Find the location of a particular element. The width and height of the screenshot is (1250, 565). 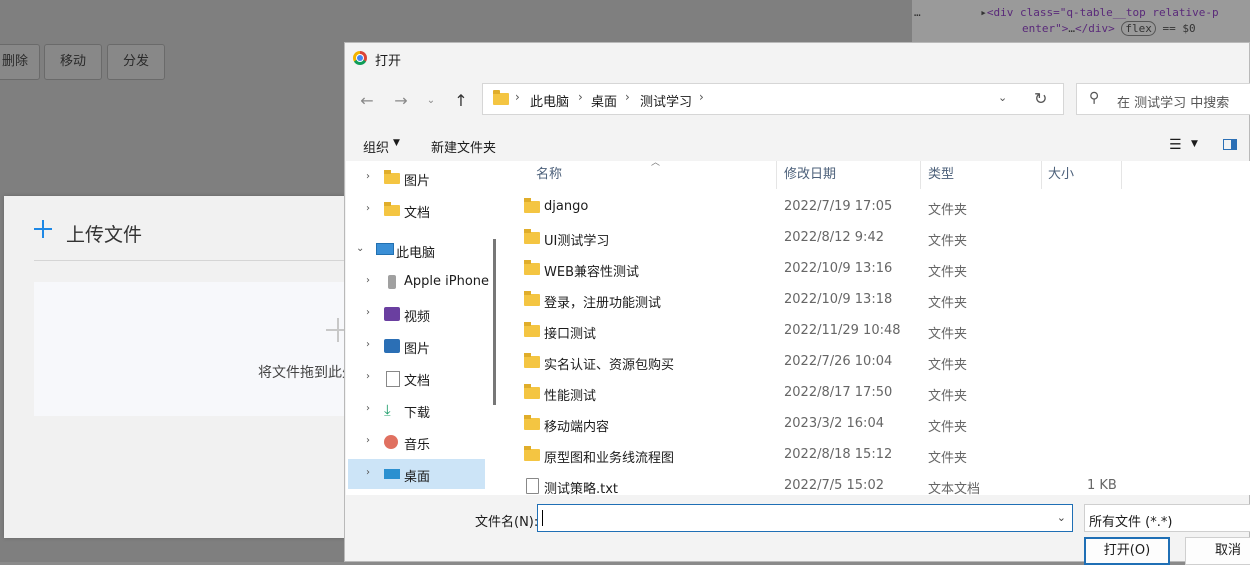

file-row: 实名认证、资源包购买 2022/7/26 10:04 文件夹 is located at coordinates (875, 362).